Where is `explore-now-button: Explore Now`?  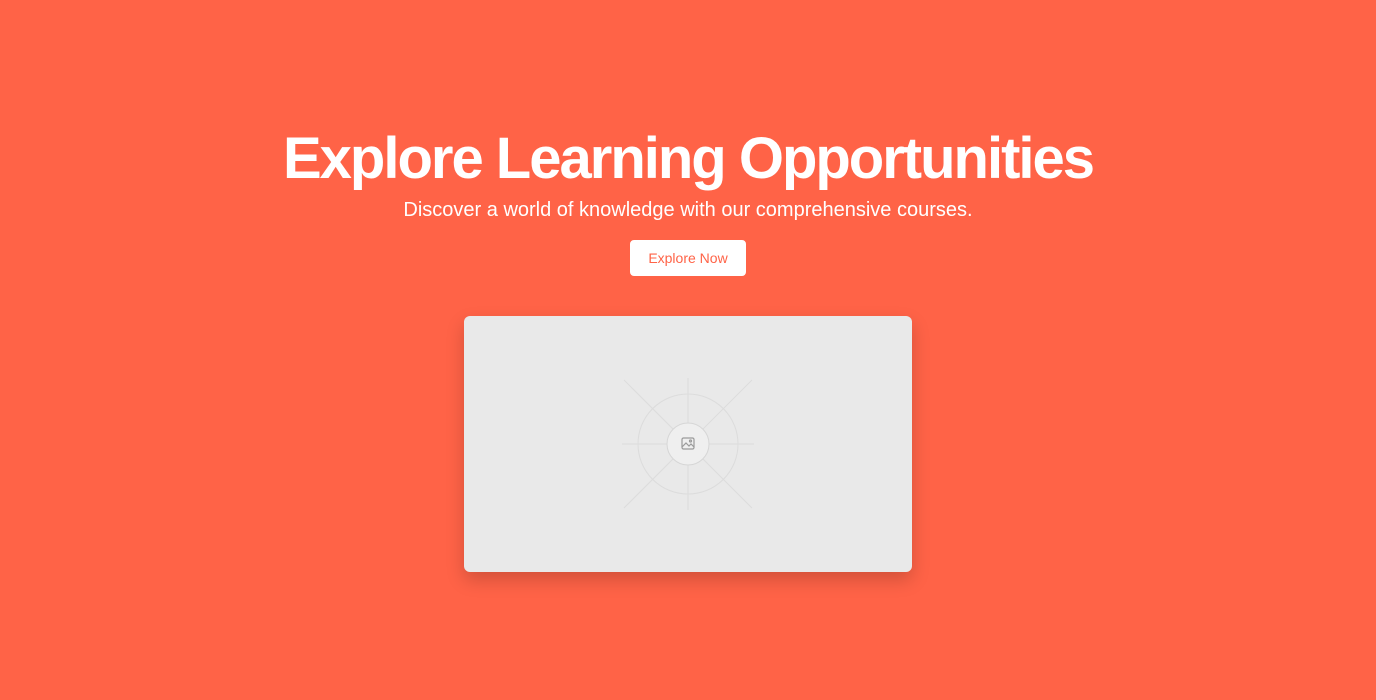 explore-now-button: Explore Now is located at coordinates (688, 258).